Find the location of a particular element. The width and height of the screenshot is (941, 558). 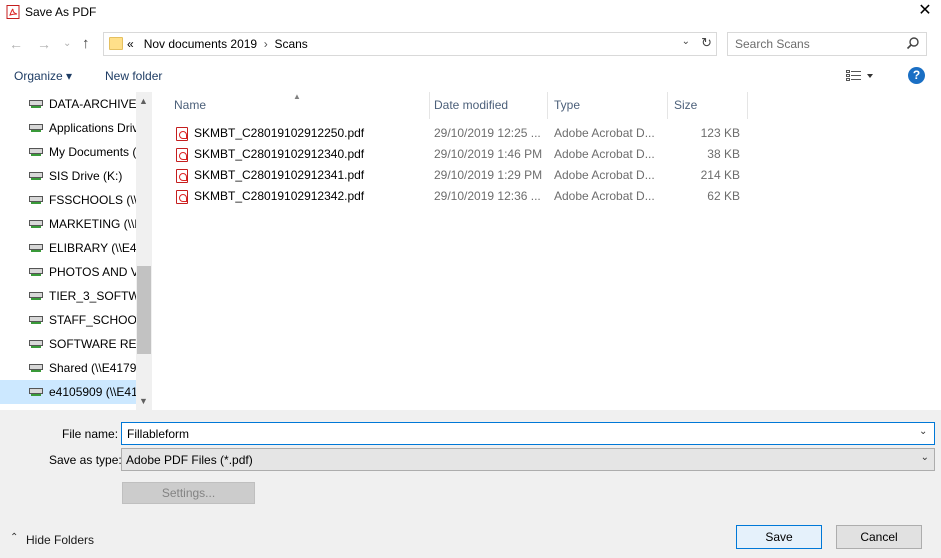

address-dropdown-chevron-icon: ⌄ is located at coordinates (686, 41).